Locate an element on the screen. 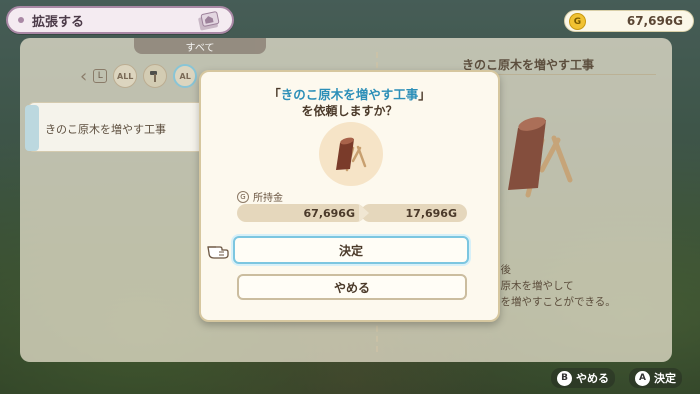 This screenshot has height=394, width=700. hint-confirm-label: 決定 is located at coordinates (665, 378).